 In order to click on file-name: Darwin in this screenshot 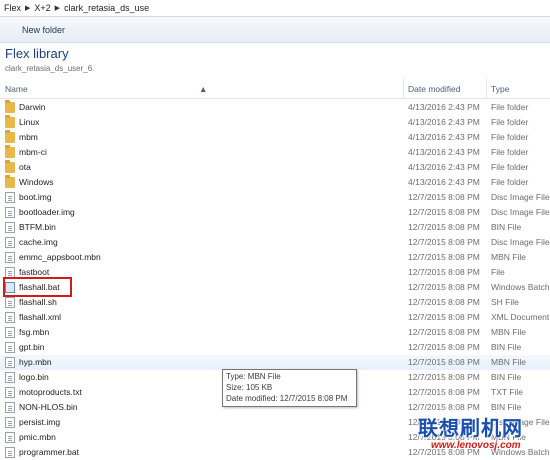, I will do `click(32, 107)`.